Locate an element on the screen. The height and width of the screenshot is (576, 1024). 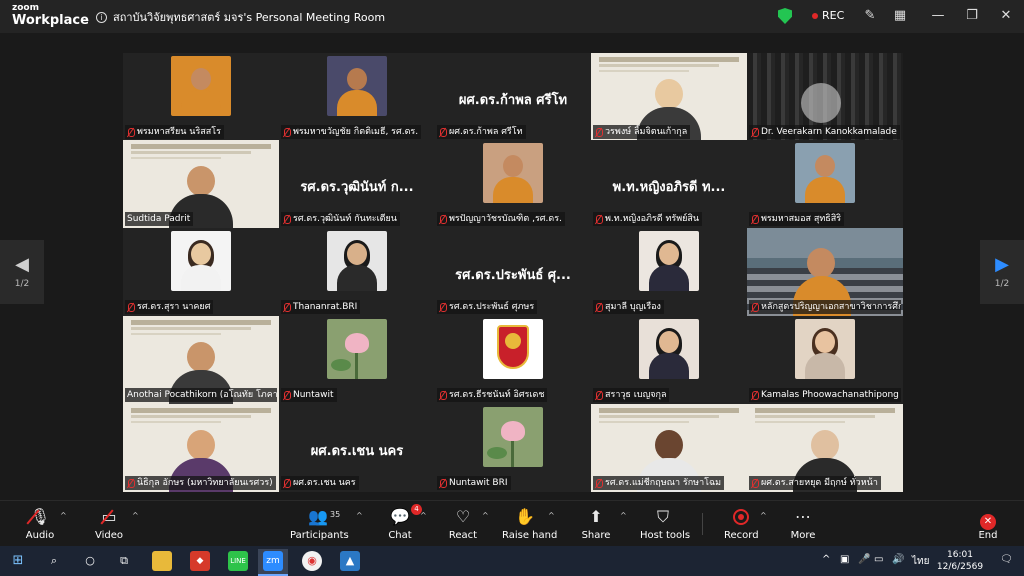
participant-name: รศ.ดร.ประพันธ์ ศุภษร is located at coordinates (492, 307).